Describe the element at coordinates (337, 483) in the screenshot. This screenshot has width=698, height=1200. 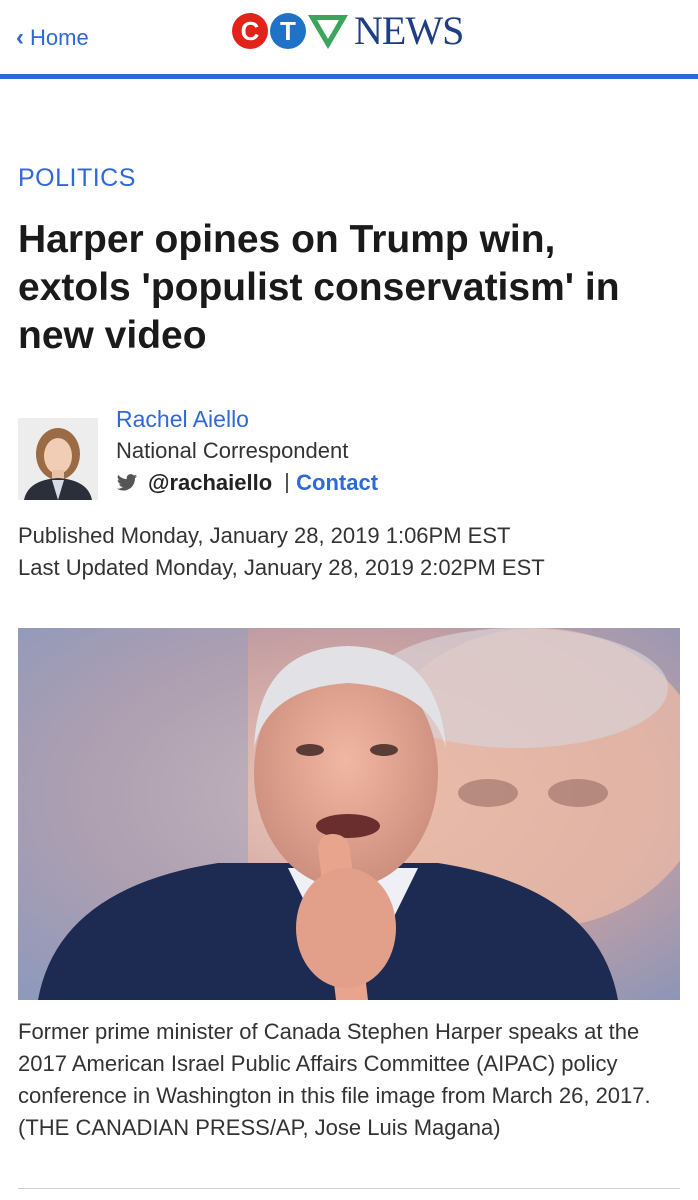
I see `contact-link: Contact` at that location.